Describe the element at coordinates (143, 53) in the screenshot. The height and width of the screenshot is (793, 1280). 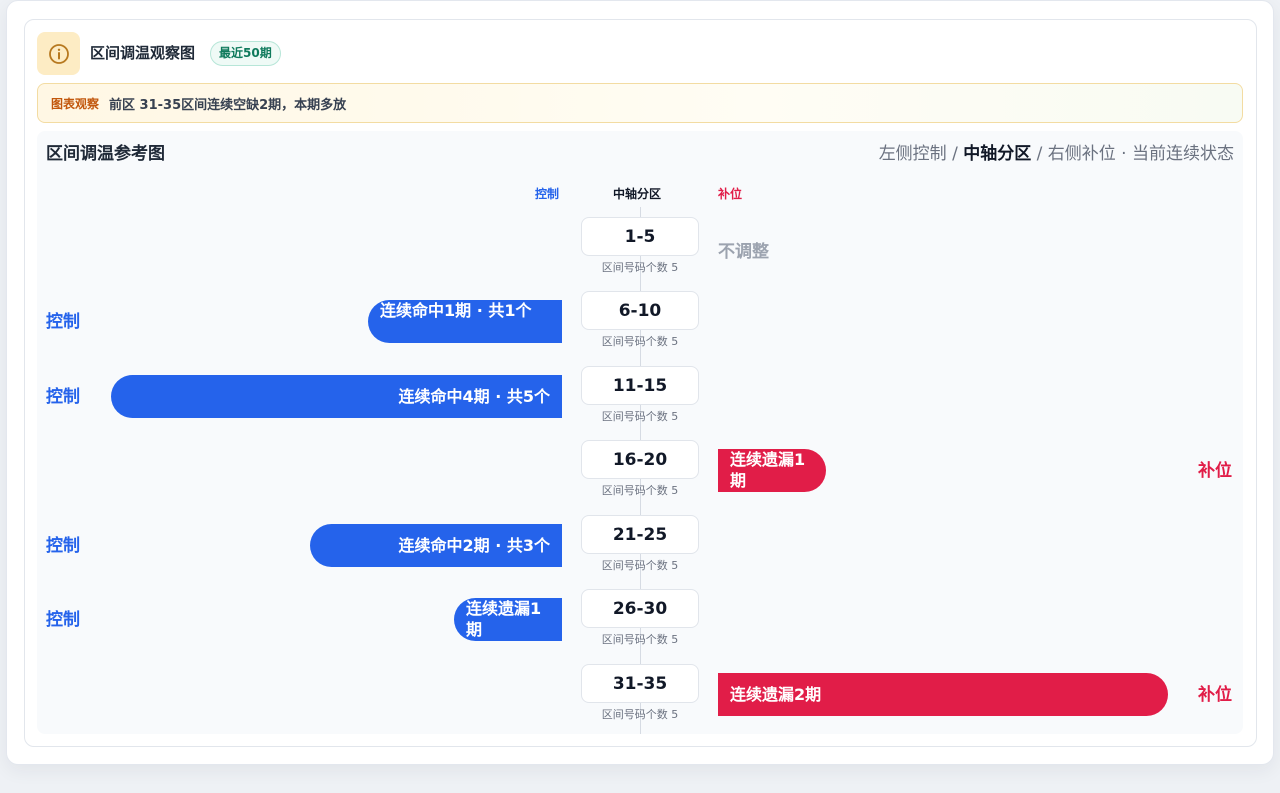
I see `card-title: 区间调温观察图` at that location.